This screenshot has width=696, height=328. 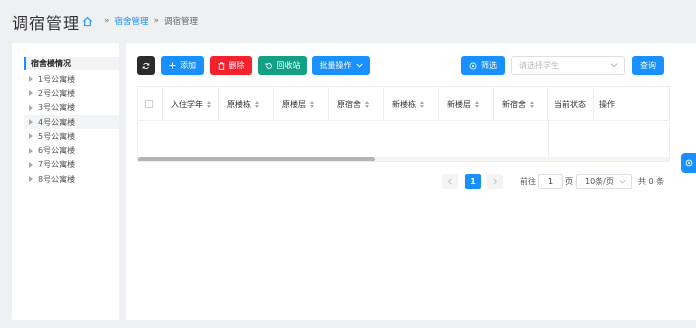 I want to click on col-old-room: 原宿舍, so click(x=356, y=104).